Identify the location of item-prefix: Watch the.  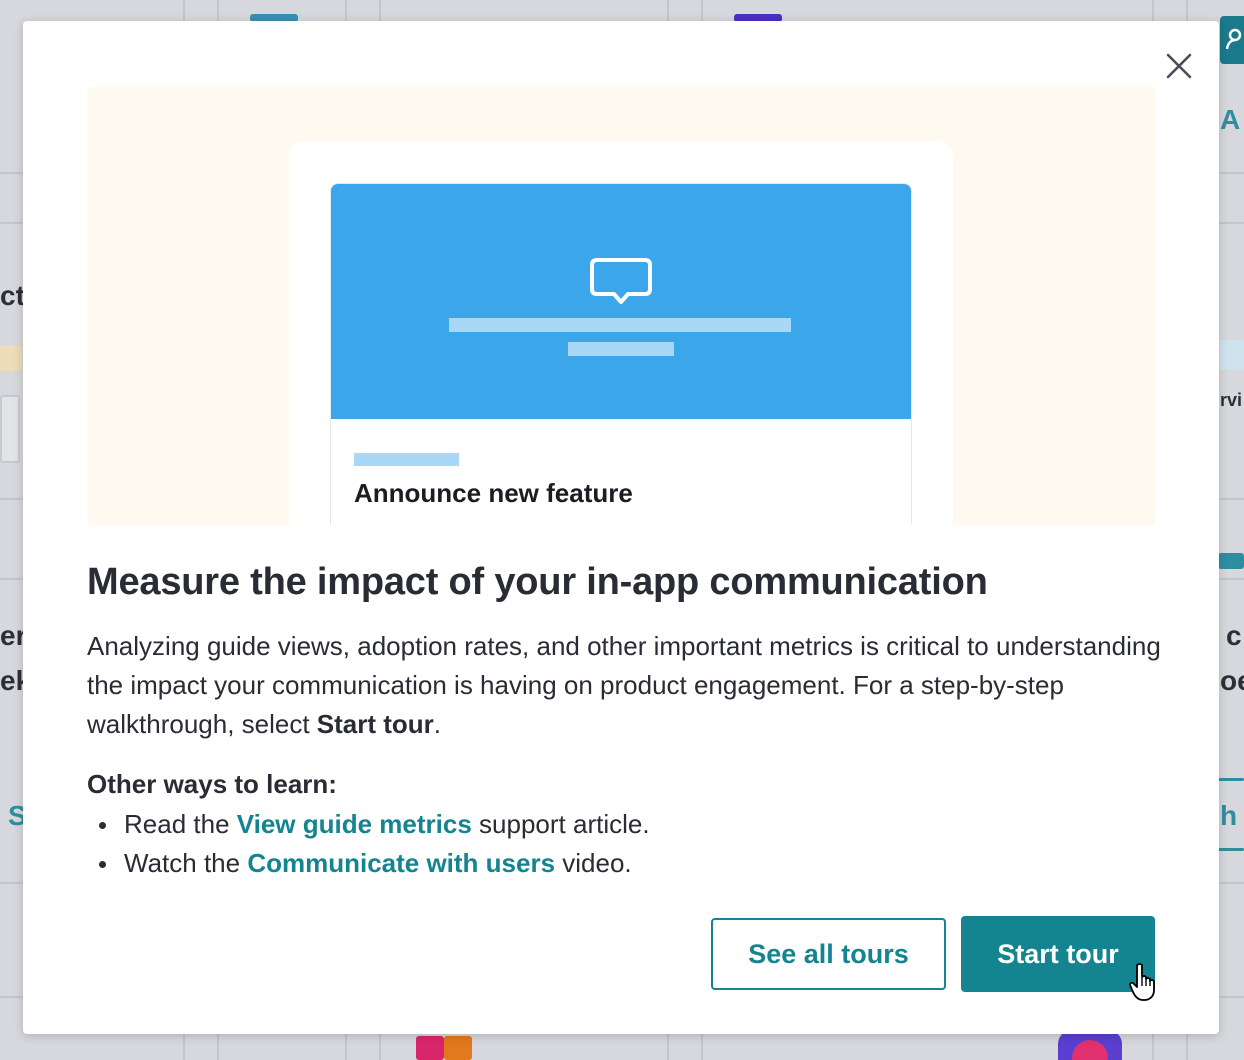
(186, 863).